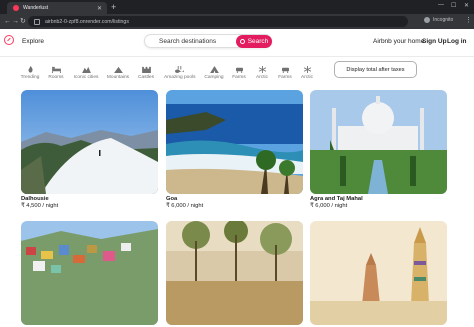 The width and height of the screenshot is (474, 327). Describe the element at coordinates (398, 41) in the screenshot. I see `airbnb-your-home-link: Airbnb your home` at that location.